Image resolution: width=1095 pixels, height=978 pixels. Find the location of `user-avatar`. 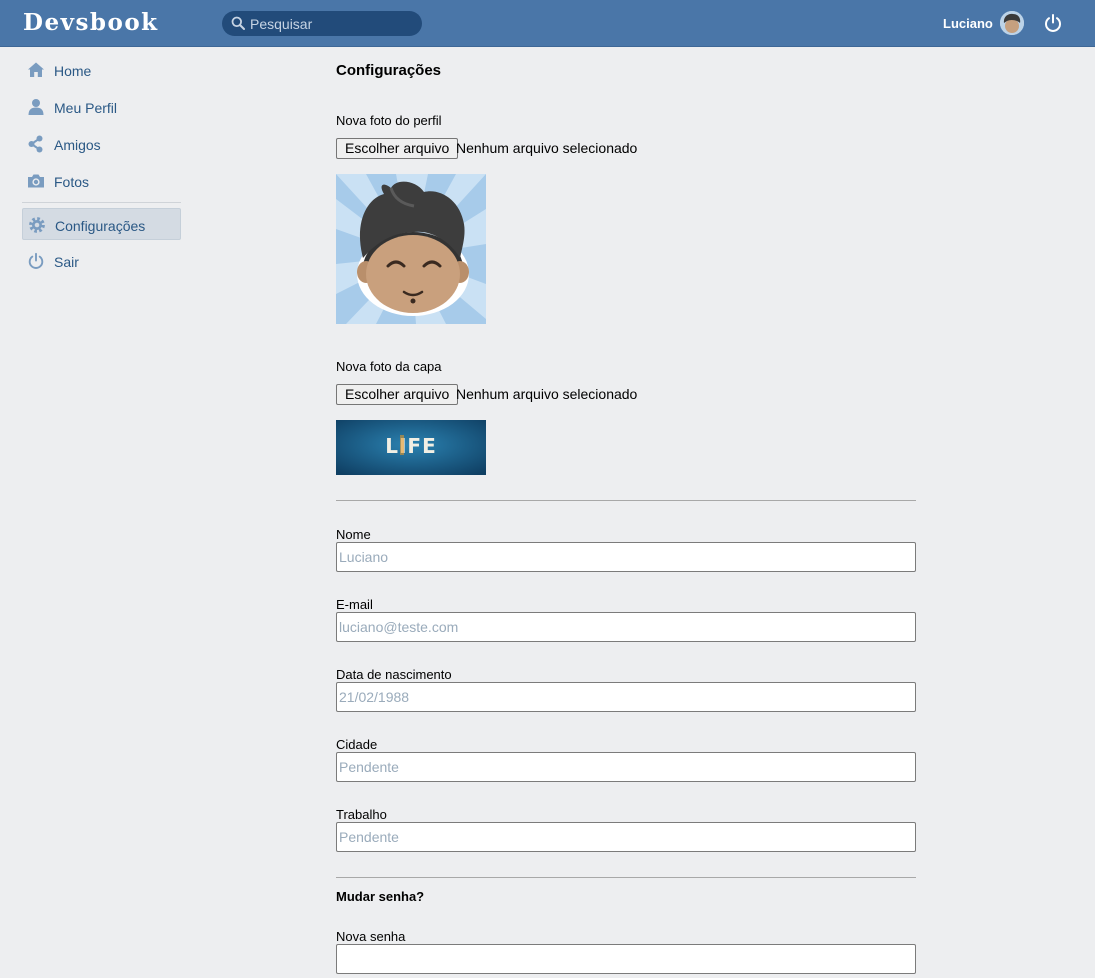

user-avatar is located at coordinates (1012, 23).